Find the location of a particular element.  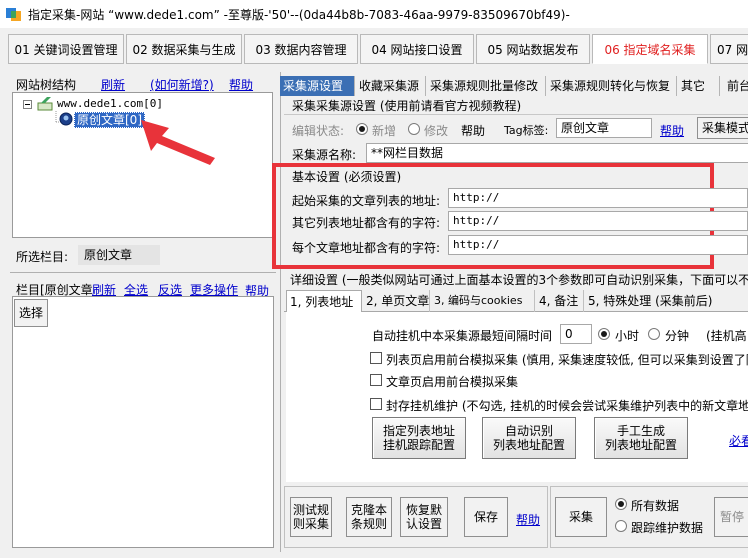

track-data-label: 跟踪维护数据 is located at coordinates (667, 528).